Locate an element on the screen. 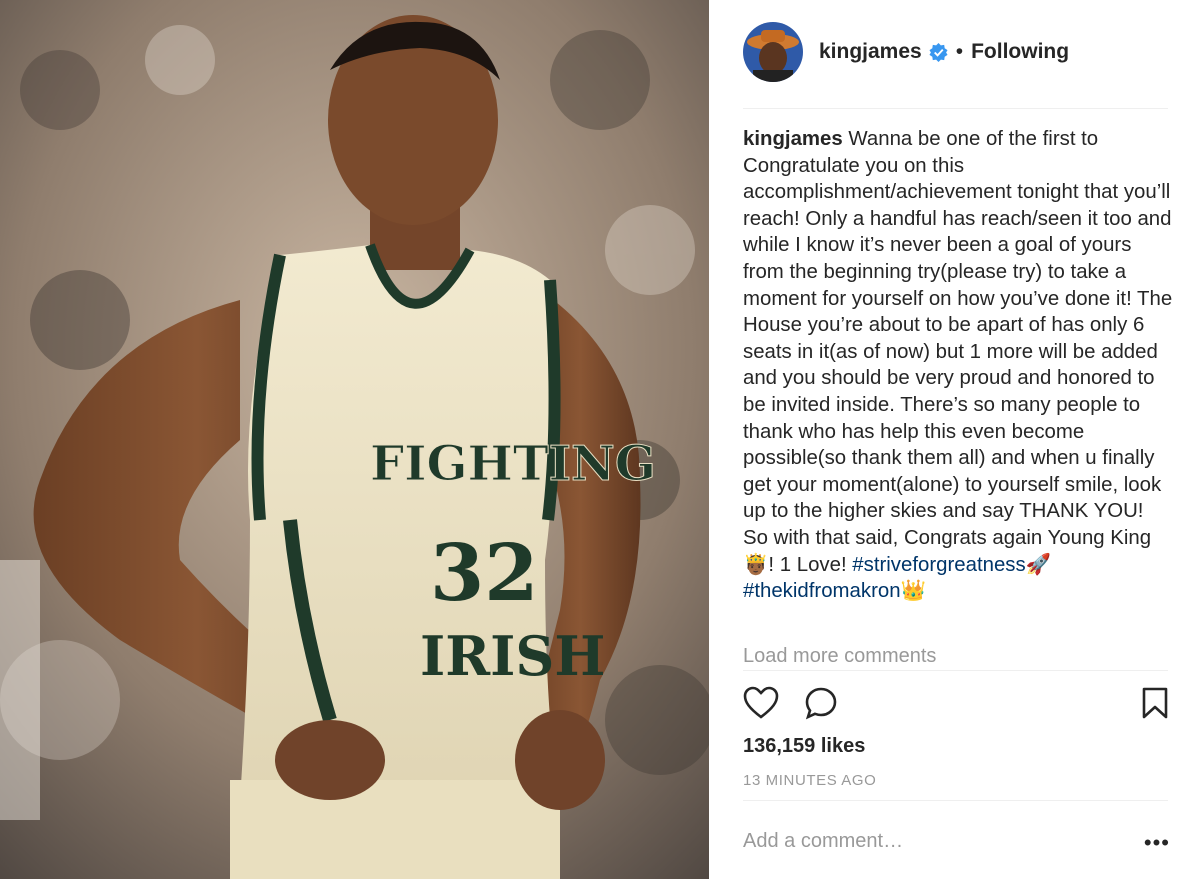 This screenshot has width=1200, height=879. actions-divider is located at coordinates (955, 670).